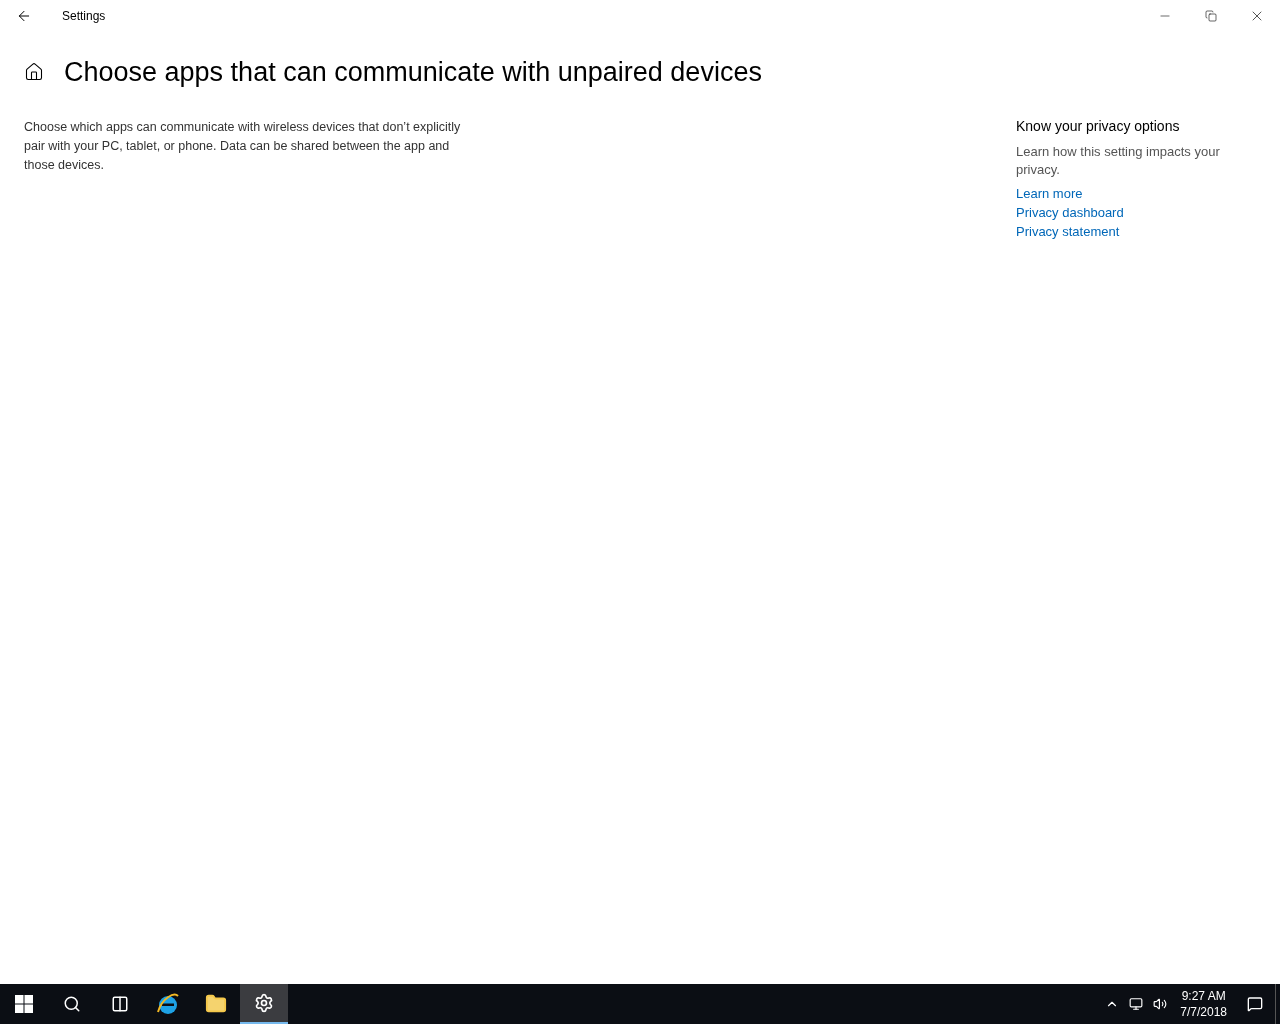  Describe the element at coordinates (1136, 1004) in the screenshot. I see `network-icon` at that location.